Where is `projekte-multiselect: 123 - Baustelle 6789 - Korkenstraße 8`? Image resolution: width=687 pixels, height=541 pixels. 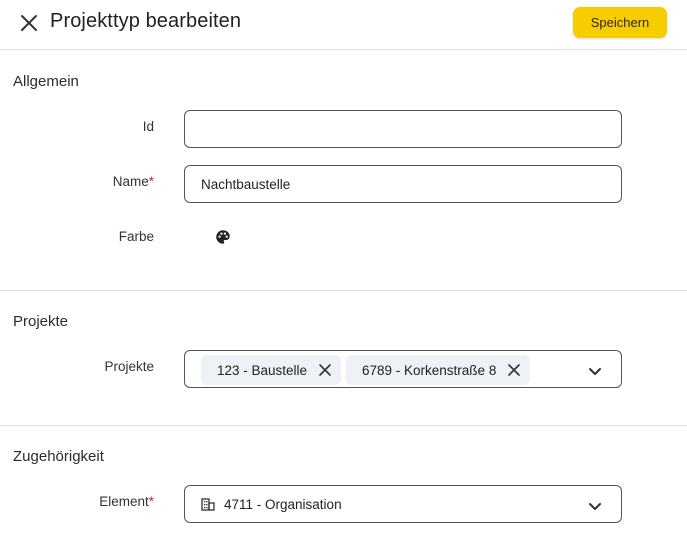
projekte-multiselect: 123 - Baustelle 6789 - Korkenstraße 8 is located at coordinates (403, 369).